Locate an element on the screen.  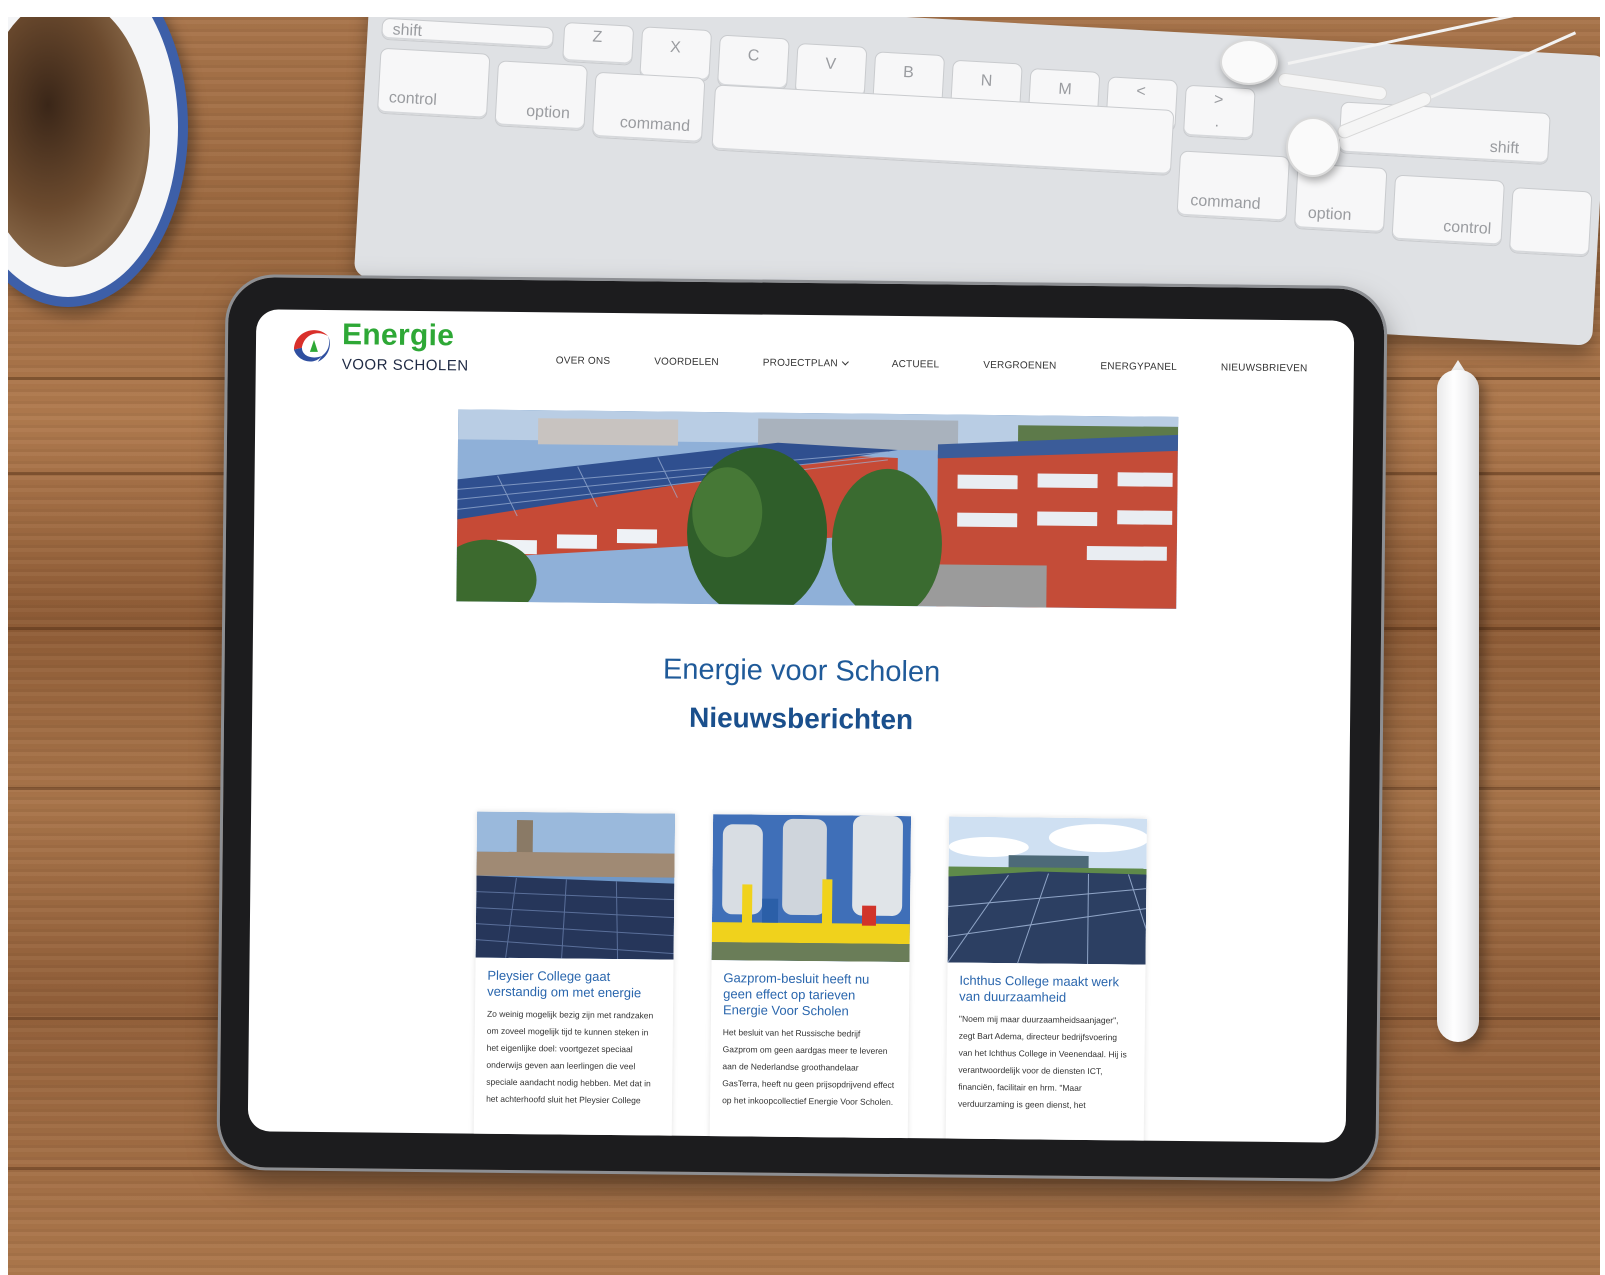
page-title: Energie voor Scholen is located at coordinates (801, 671).